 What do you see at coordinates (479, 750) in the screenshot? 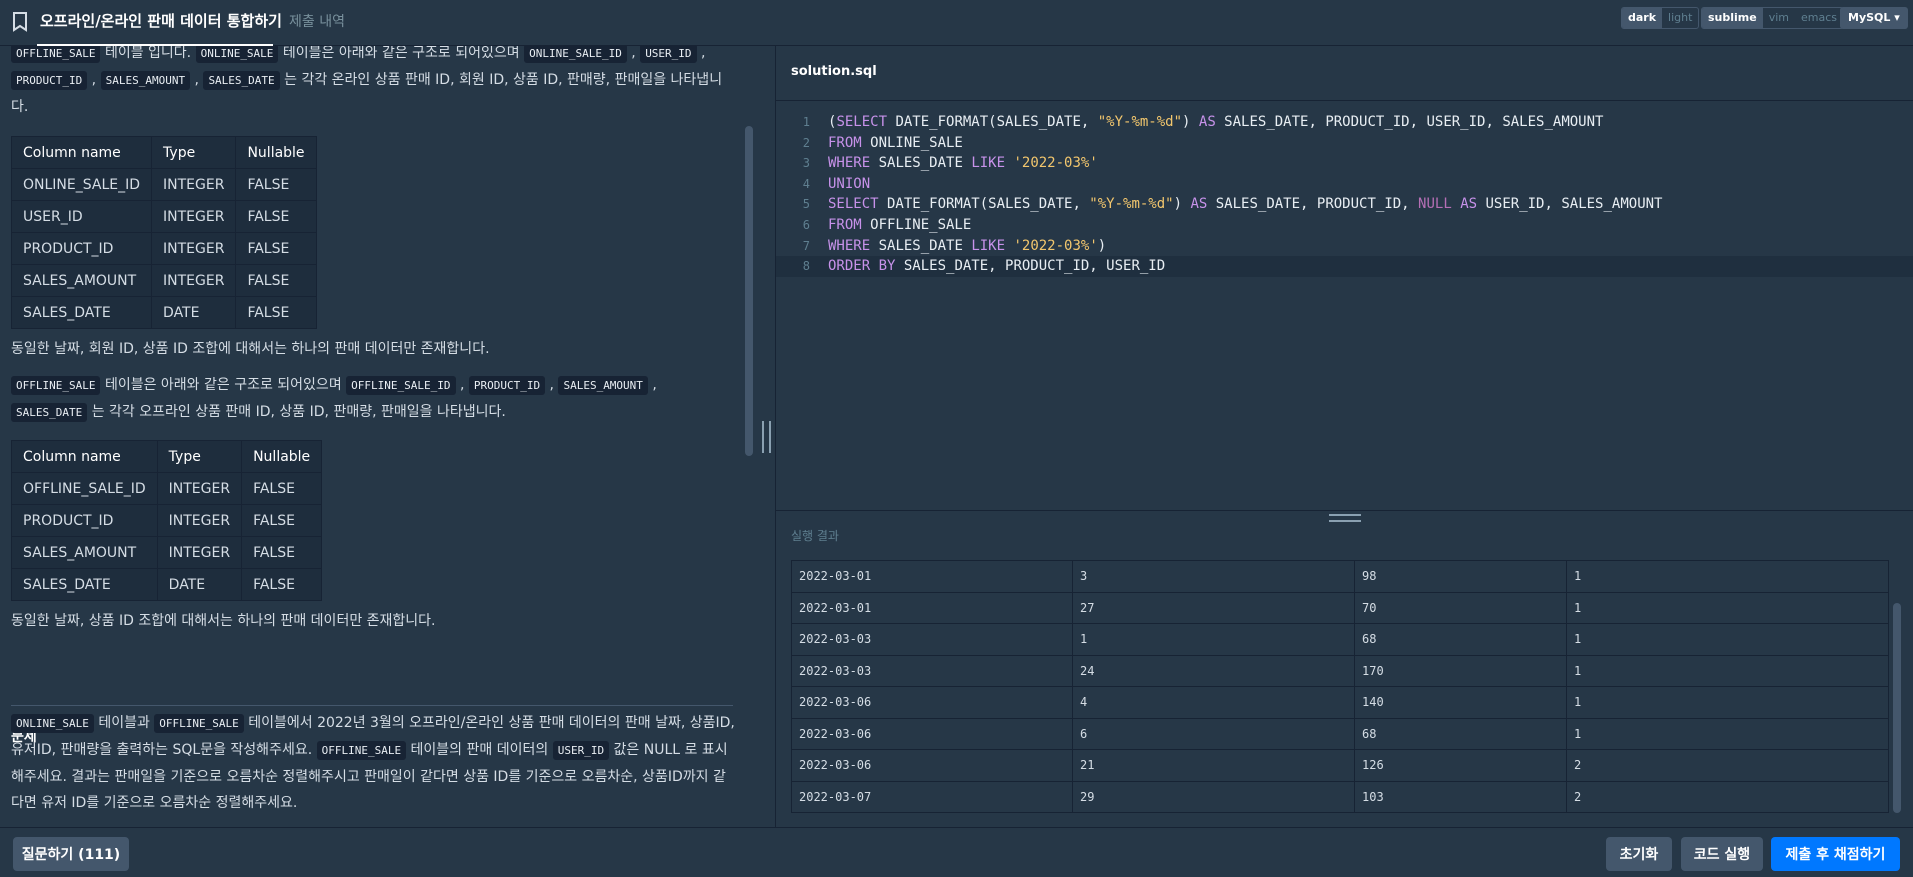
I see `text: 테이블의 판매 데이터의` at bounding box center [479, 750].